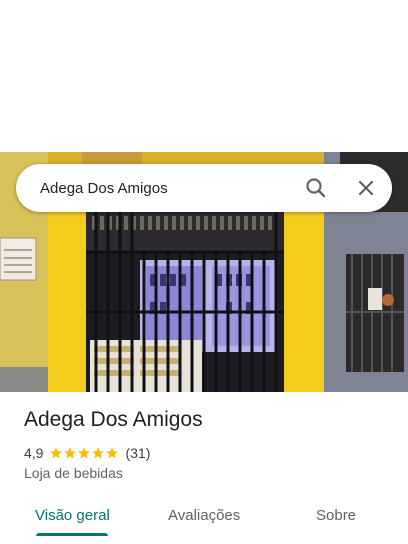 This screenshot has width=408, height=544. I want to click on tab-overview: Visão geral, so click(72, 516).